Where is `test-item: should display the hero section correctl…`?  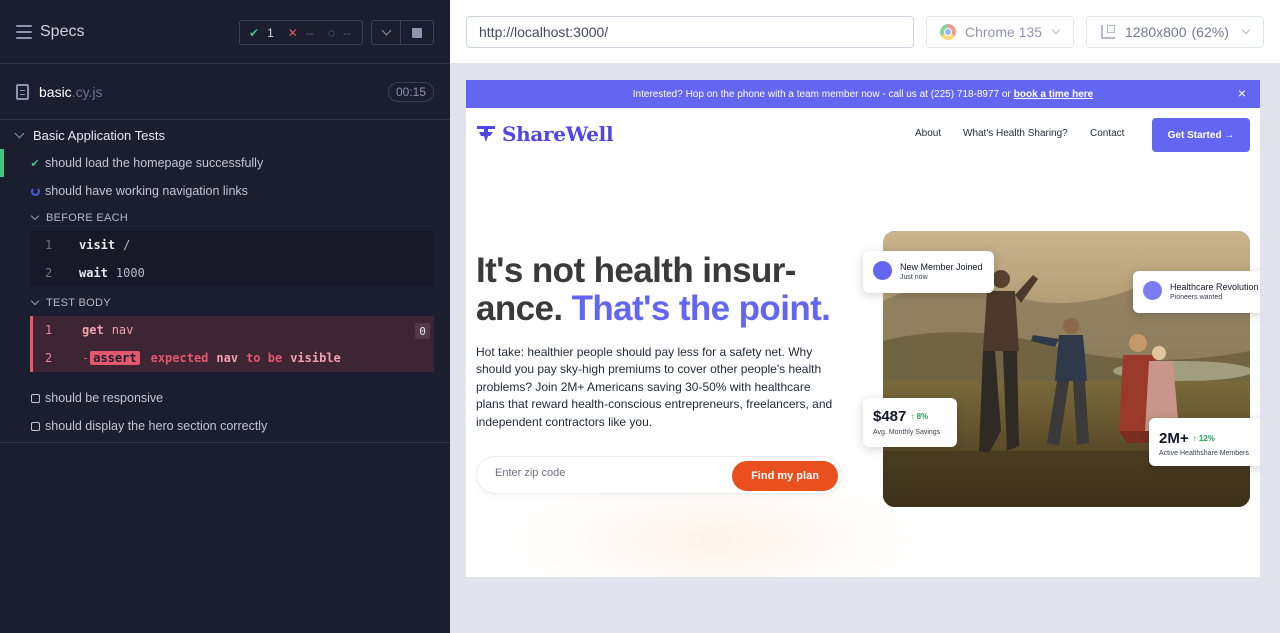
test-item: should display the hero section correctl… is located at coordinates (225, 426).